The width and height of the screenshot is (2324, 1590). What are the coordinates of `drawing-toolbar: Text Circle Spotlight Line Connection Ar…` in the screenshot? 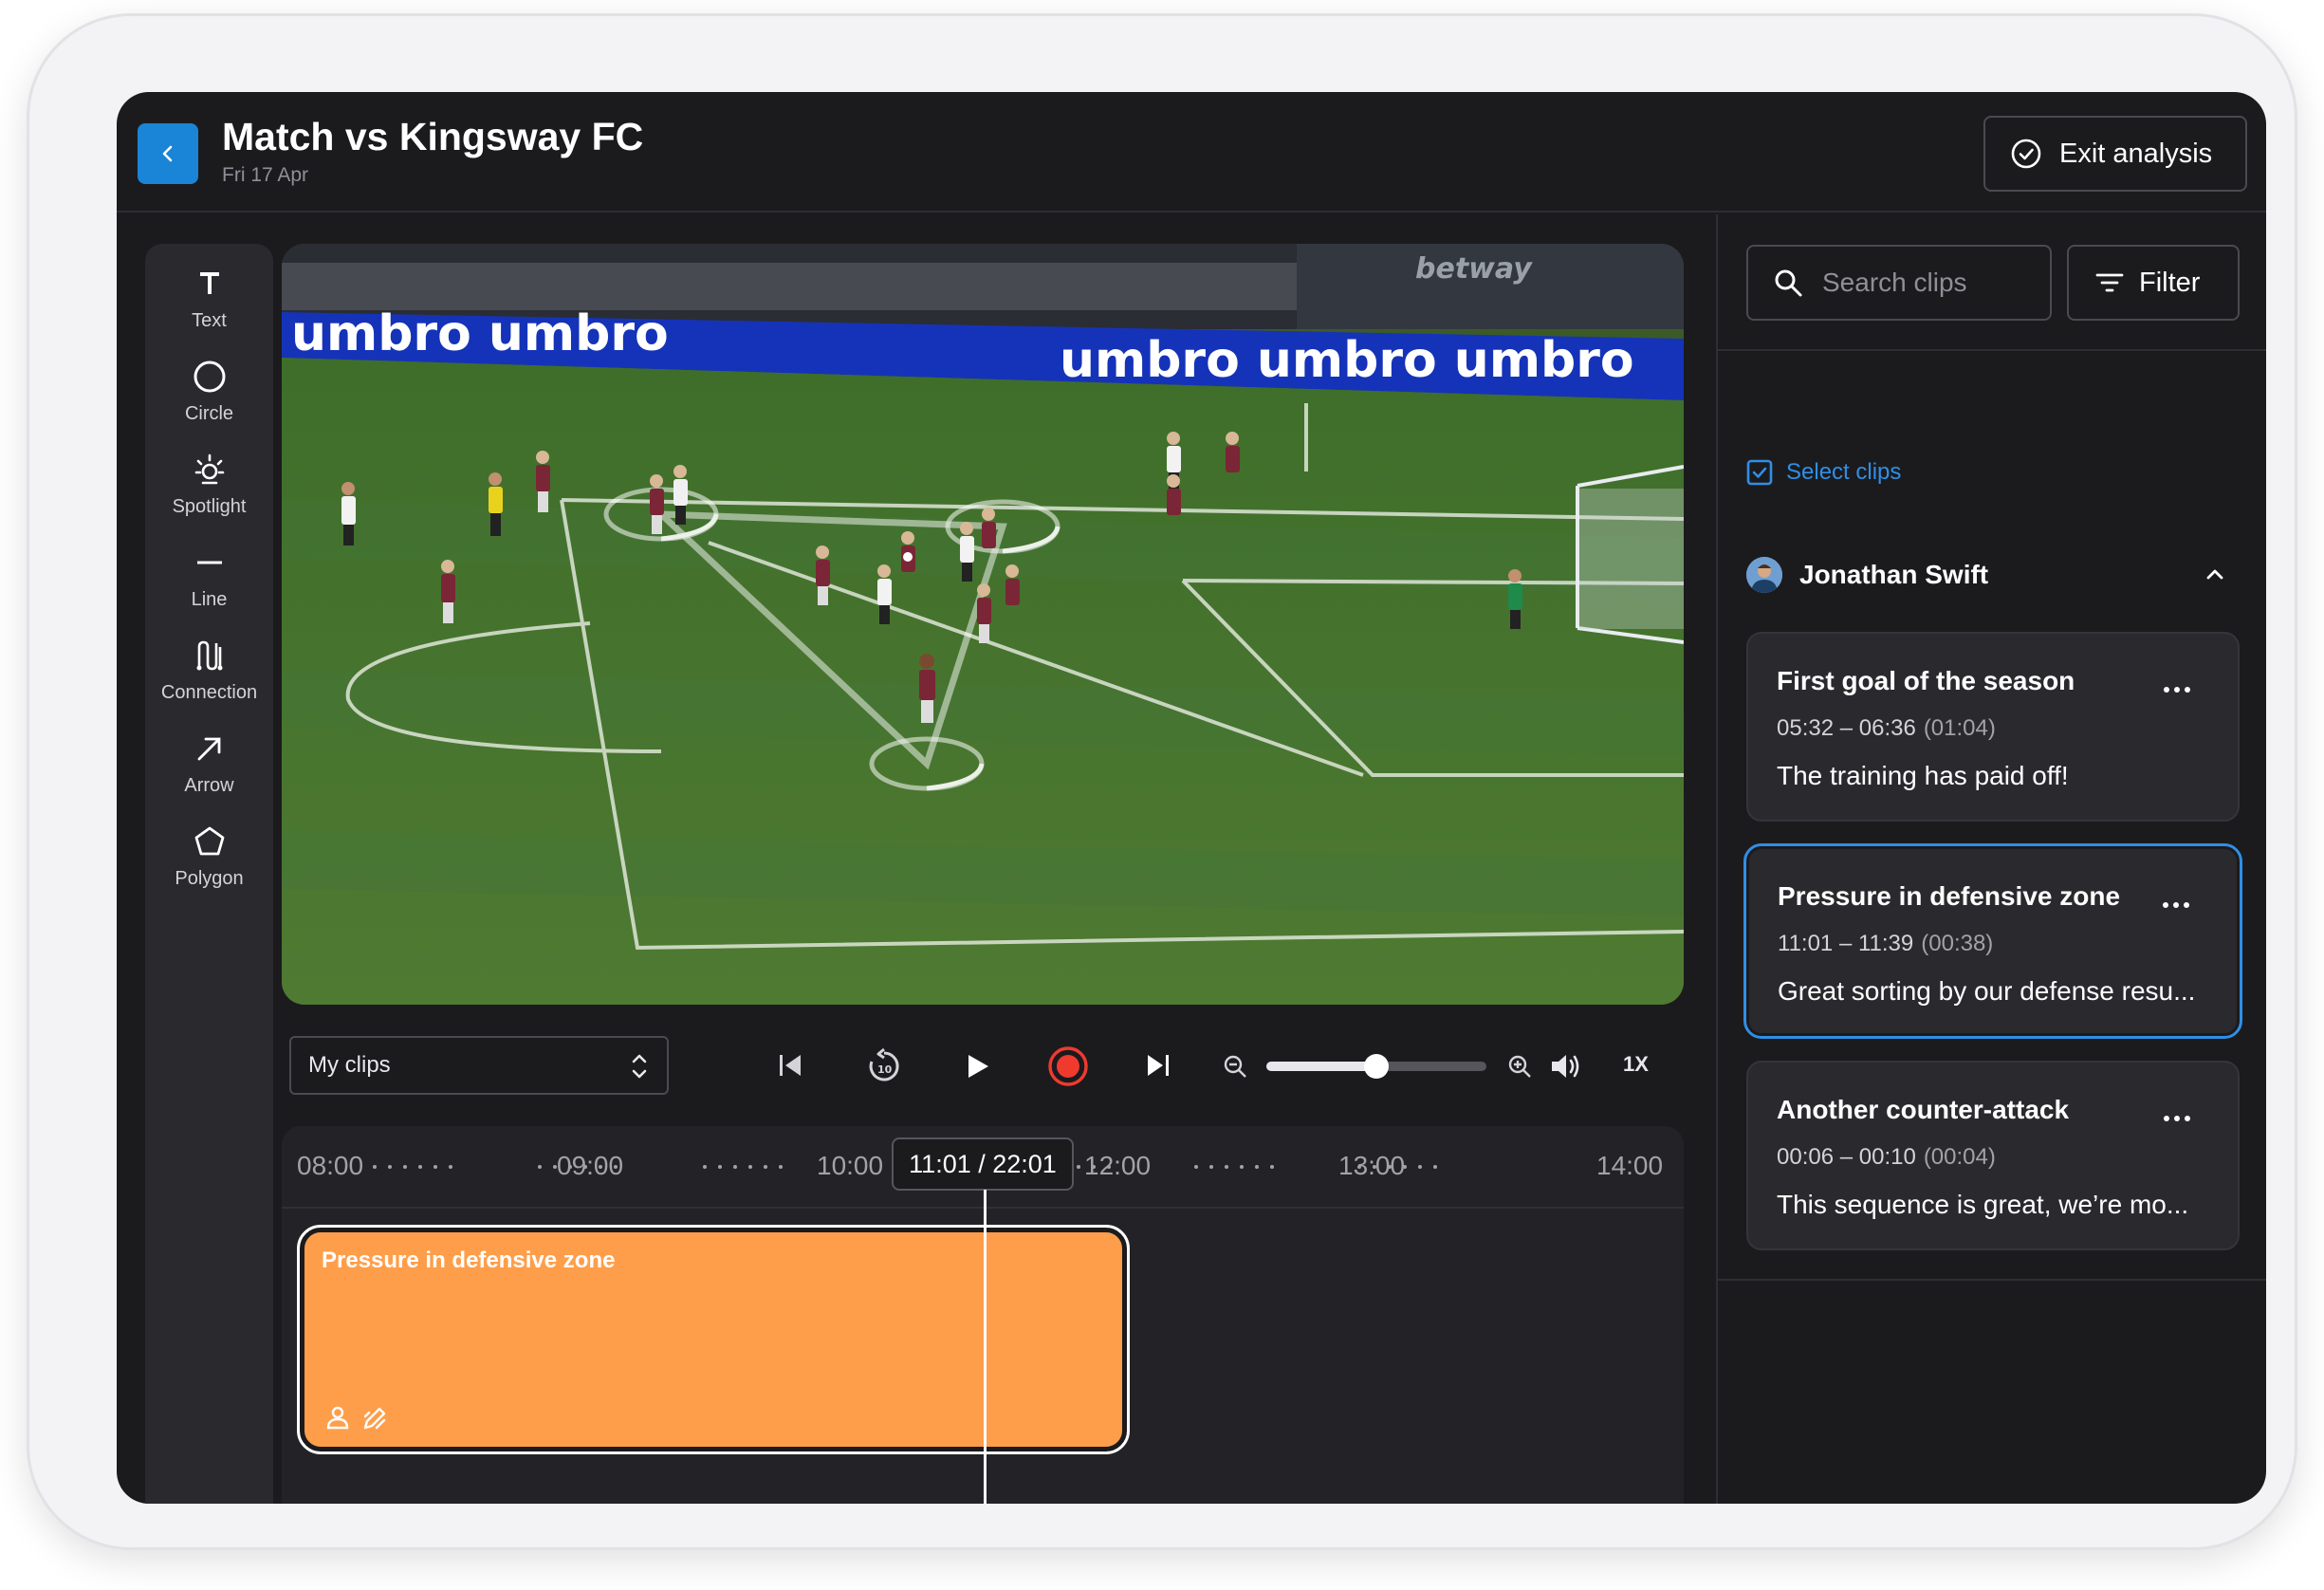 It's located at (209, 874).